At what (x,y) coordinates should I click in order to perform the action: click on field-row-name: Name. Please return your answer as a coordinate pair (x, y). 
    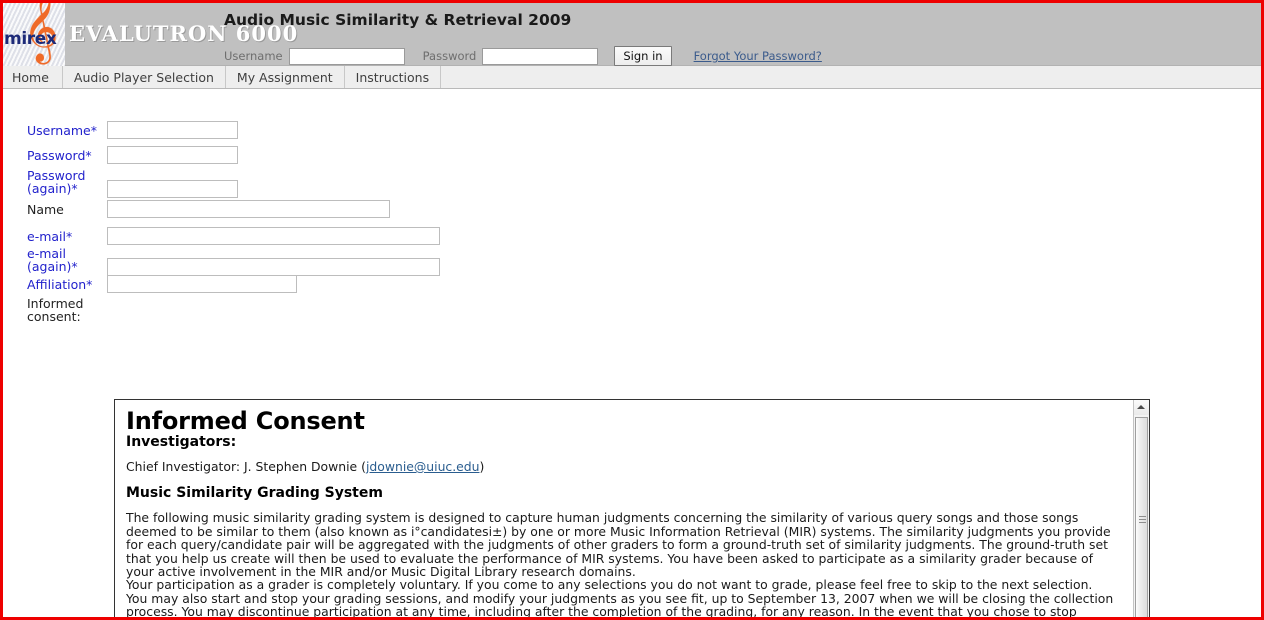
    Looking at the image, I should click on (208, 209).